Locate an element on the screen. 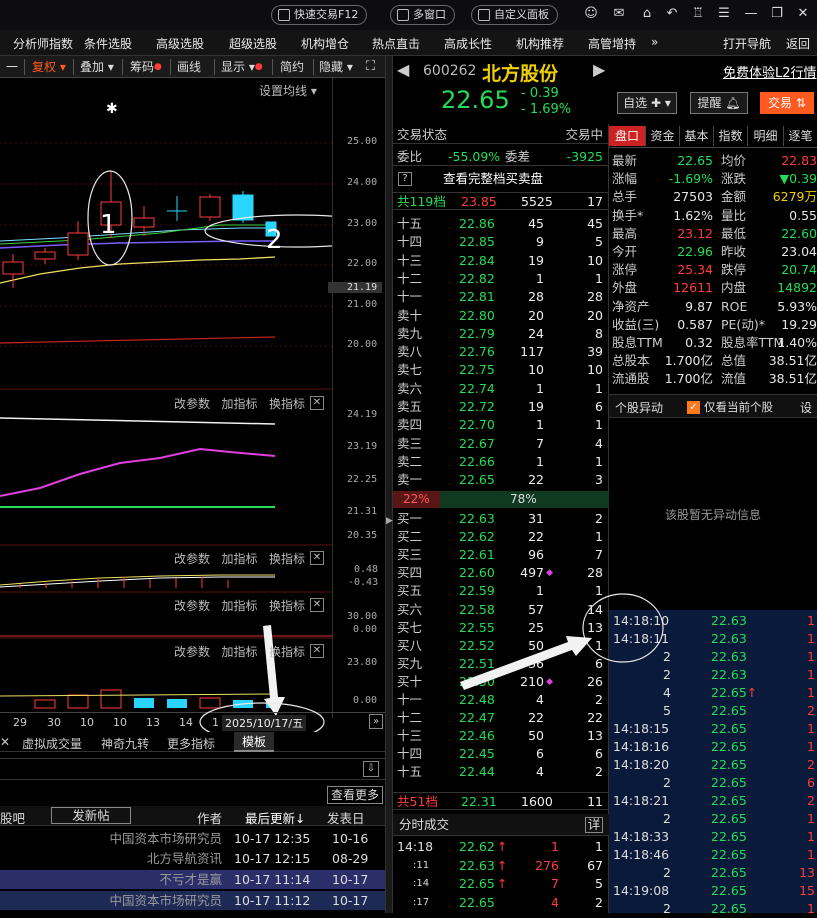 Image resolution: width=817 pixels, height=918 pixels. menu-more-icon: » is located at coordinates (654, 42).